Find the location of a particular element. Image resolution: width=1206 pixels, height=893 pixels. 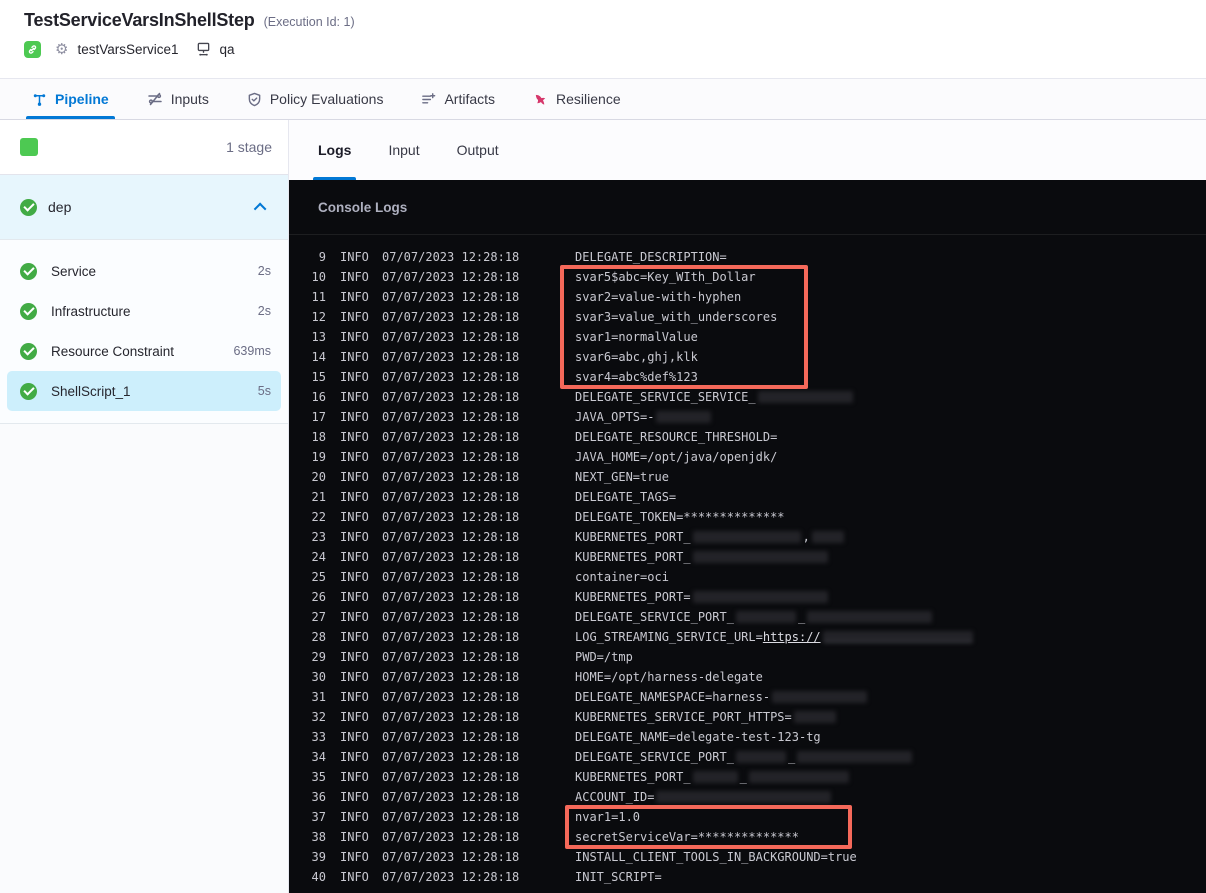

line-number: 21 is located at coordinates (318, 497).